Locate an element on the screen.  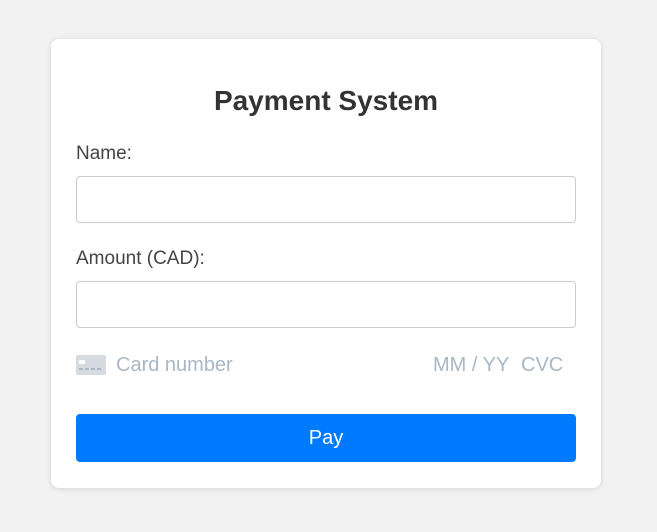
card-cvc-field: CVC is located at coordinates (542, 365).